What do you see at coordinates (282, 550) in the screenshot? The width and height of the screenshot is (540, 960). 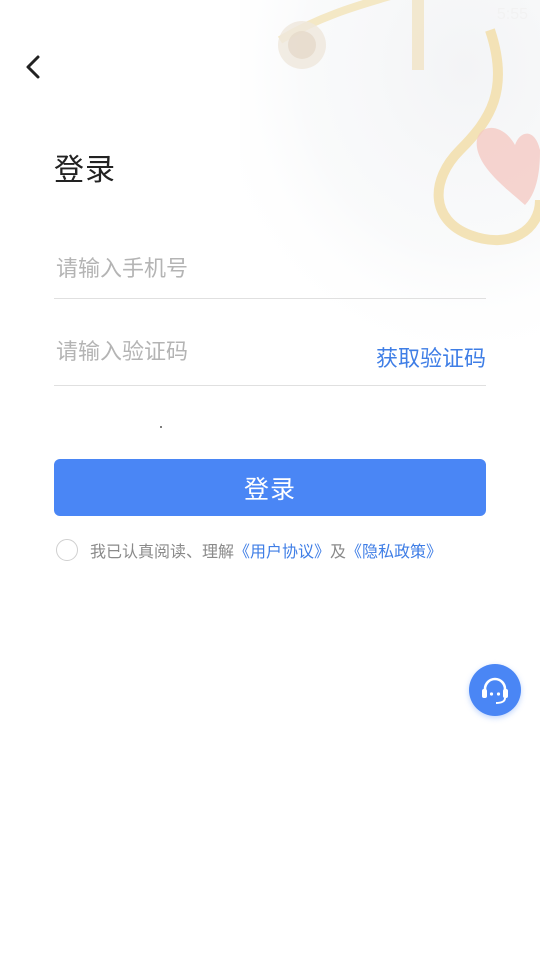 I see `user-agreement-link: 《用户协议》` at bounding box center [282, 550].